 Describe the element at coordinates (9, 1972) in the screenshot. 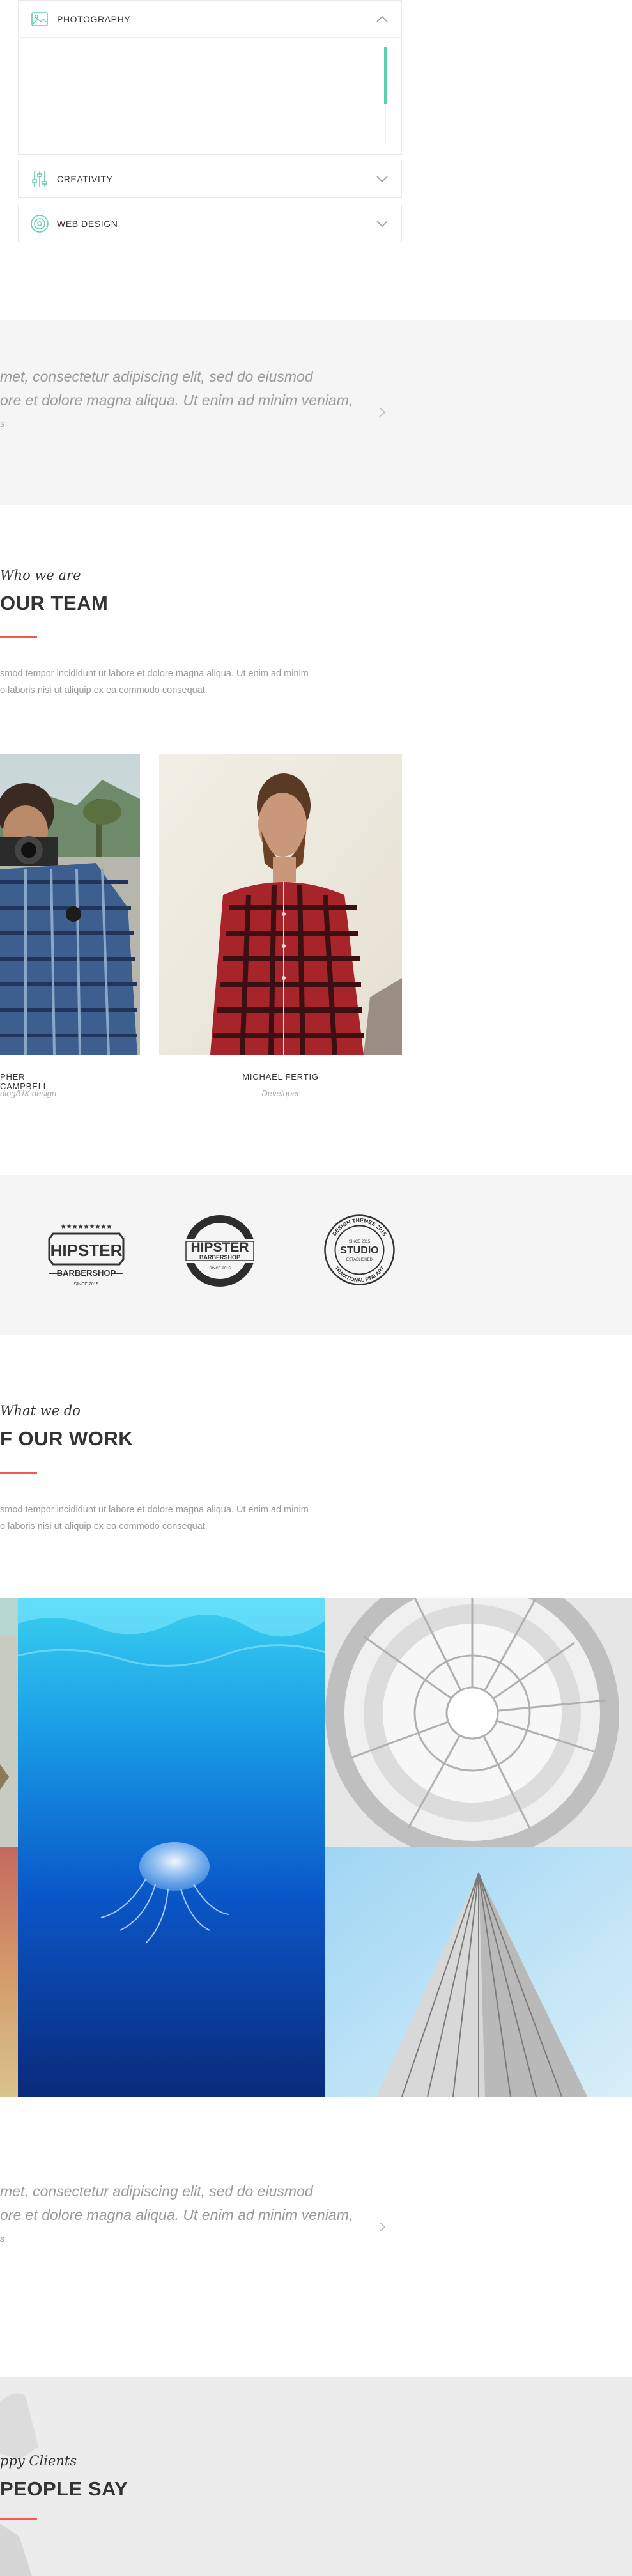

I see `portfolio-item-left-bottom` at that location.